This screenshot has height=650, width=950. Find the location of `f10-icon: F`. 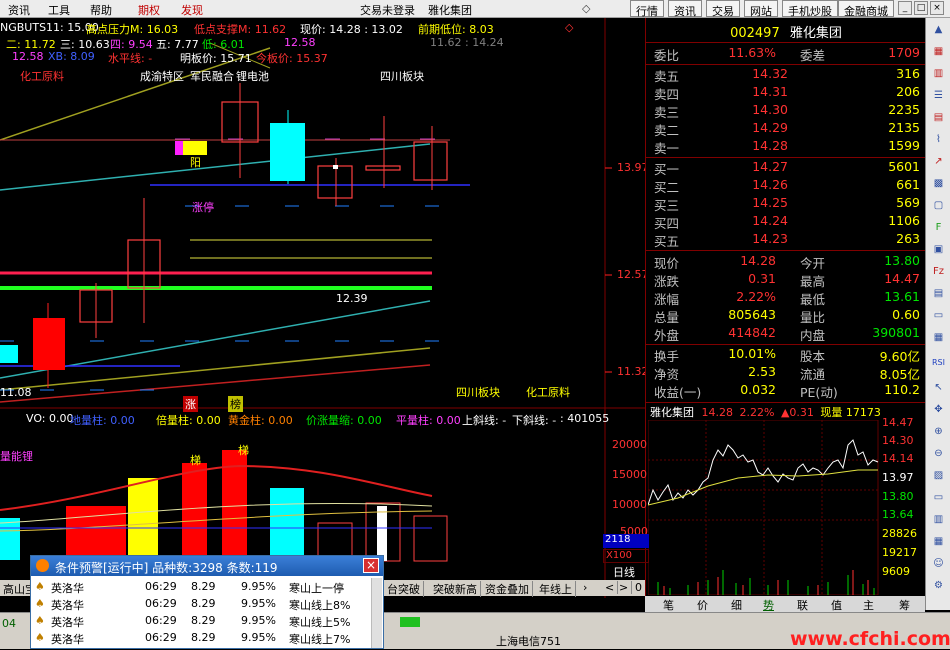

f10-icon: F is located at coordinates (938, 229).